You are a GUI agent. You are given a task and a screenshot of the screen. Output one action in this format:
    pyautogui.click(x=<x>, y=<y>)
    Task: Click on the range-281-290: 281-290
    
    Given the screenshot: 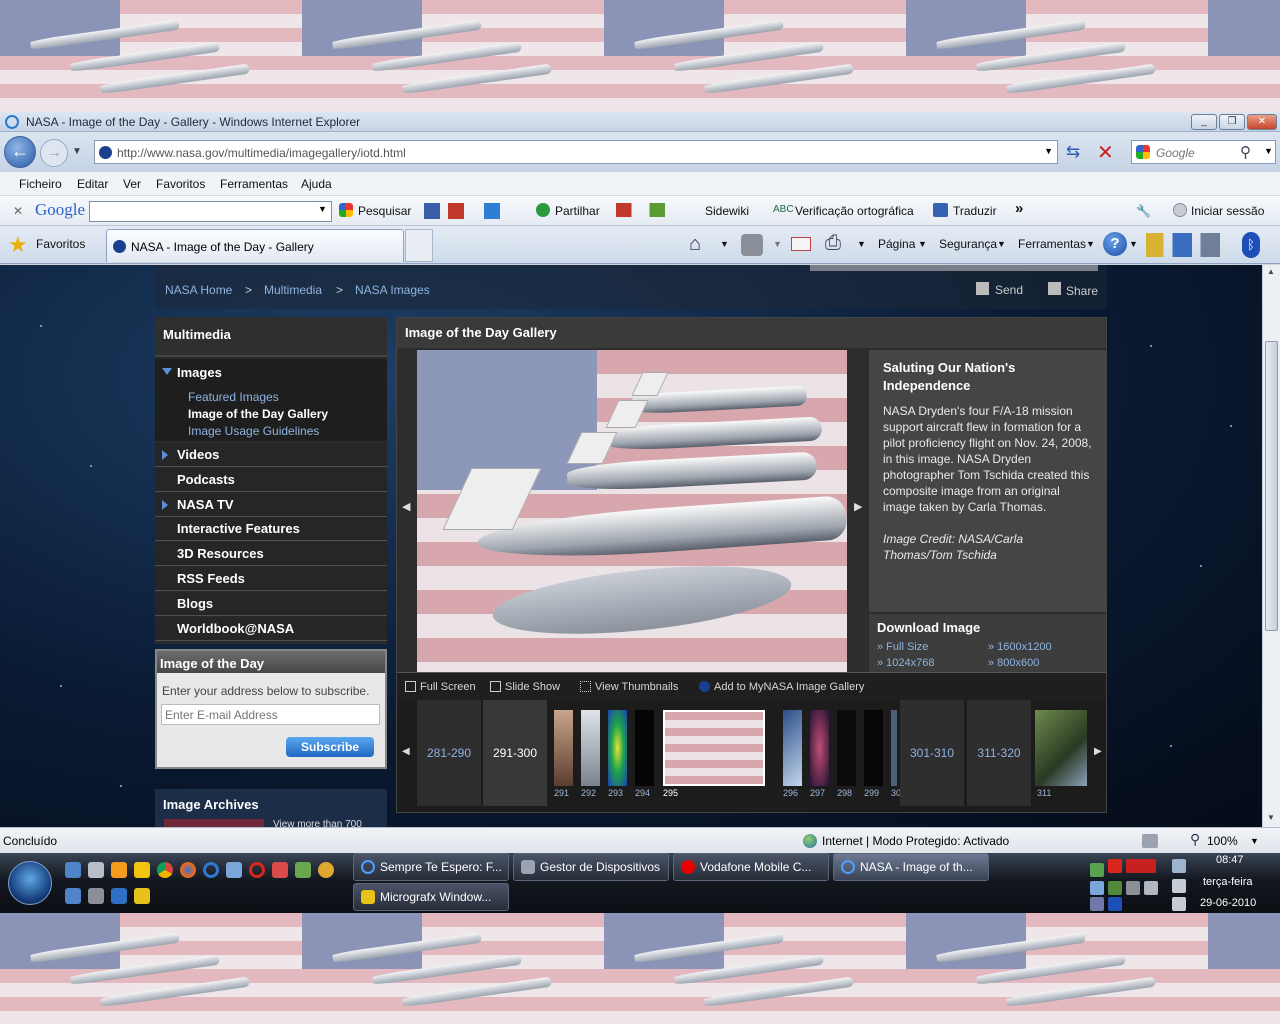 What is the action you would take?
    pyautogui.click(x=449, y=753)
    